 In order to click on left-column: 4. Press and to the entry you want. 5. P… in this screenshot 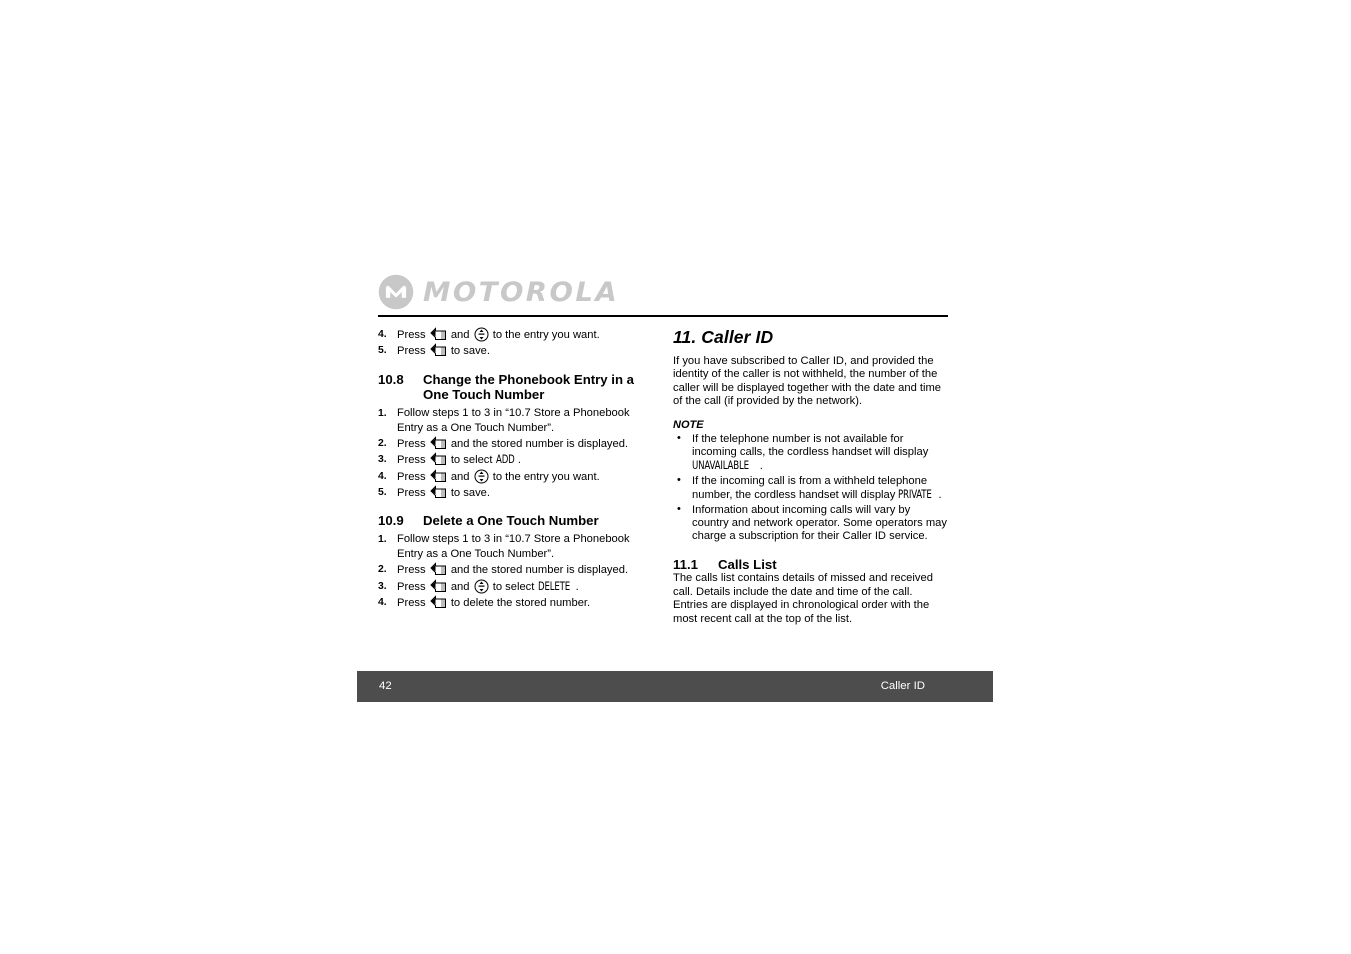, I will do `click(514, 469)`.